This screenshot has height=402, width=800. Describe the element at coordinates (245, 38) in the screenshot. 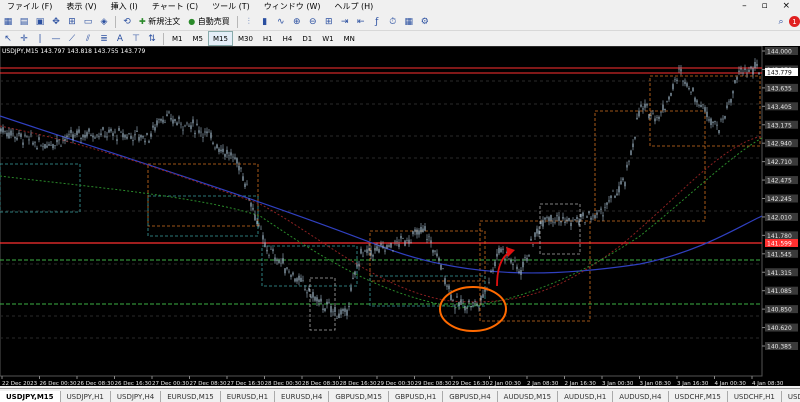

I see `timeframe-m30: M30` at that location.